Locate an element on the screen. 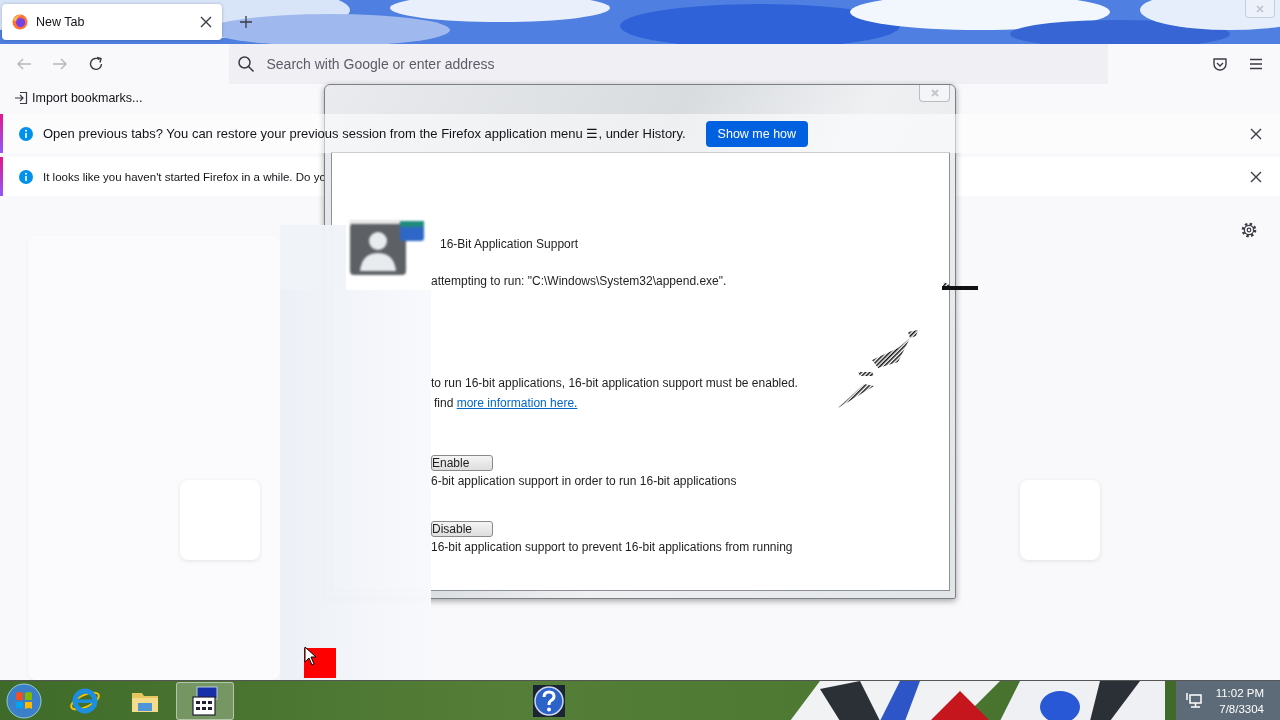  start-button is located at coordinates (24, 700).